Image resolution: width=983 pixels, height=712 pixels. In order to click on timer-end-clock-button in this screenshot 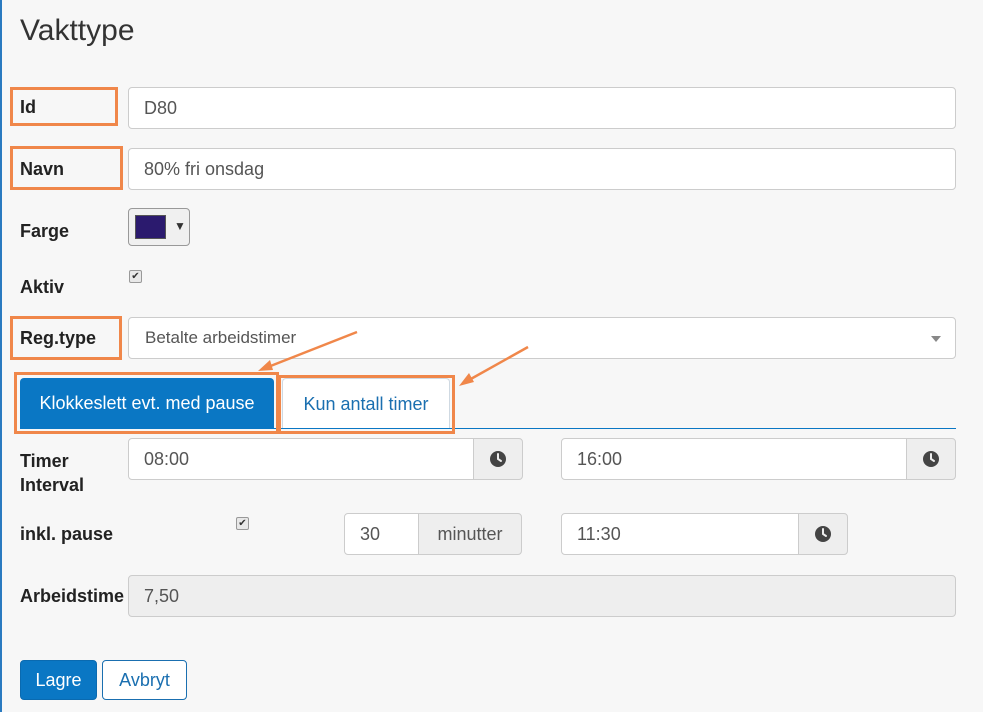, I will do `click(931, 459)`.